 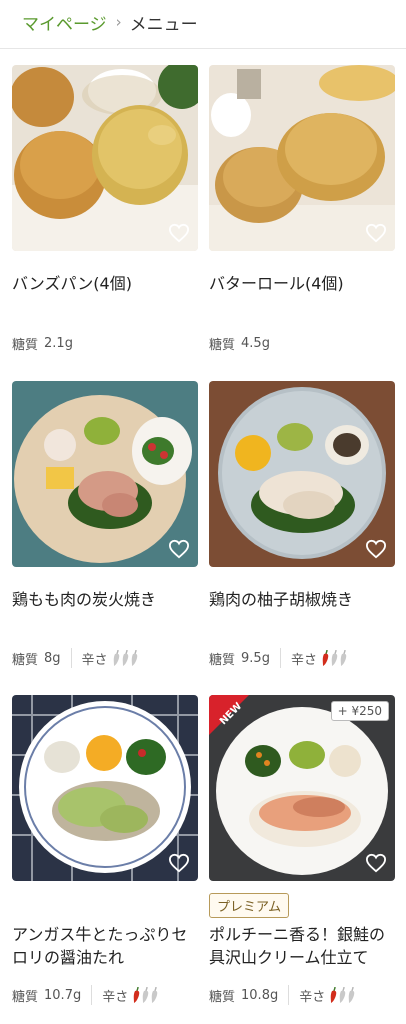 I want to click on menu-meta: 糖質 10.7g 辛さ, so click(x=85, y=995).